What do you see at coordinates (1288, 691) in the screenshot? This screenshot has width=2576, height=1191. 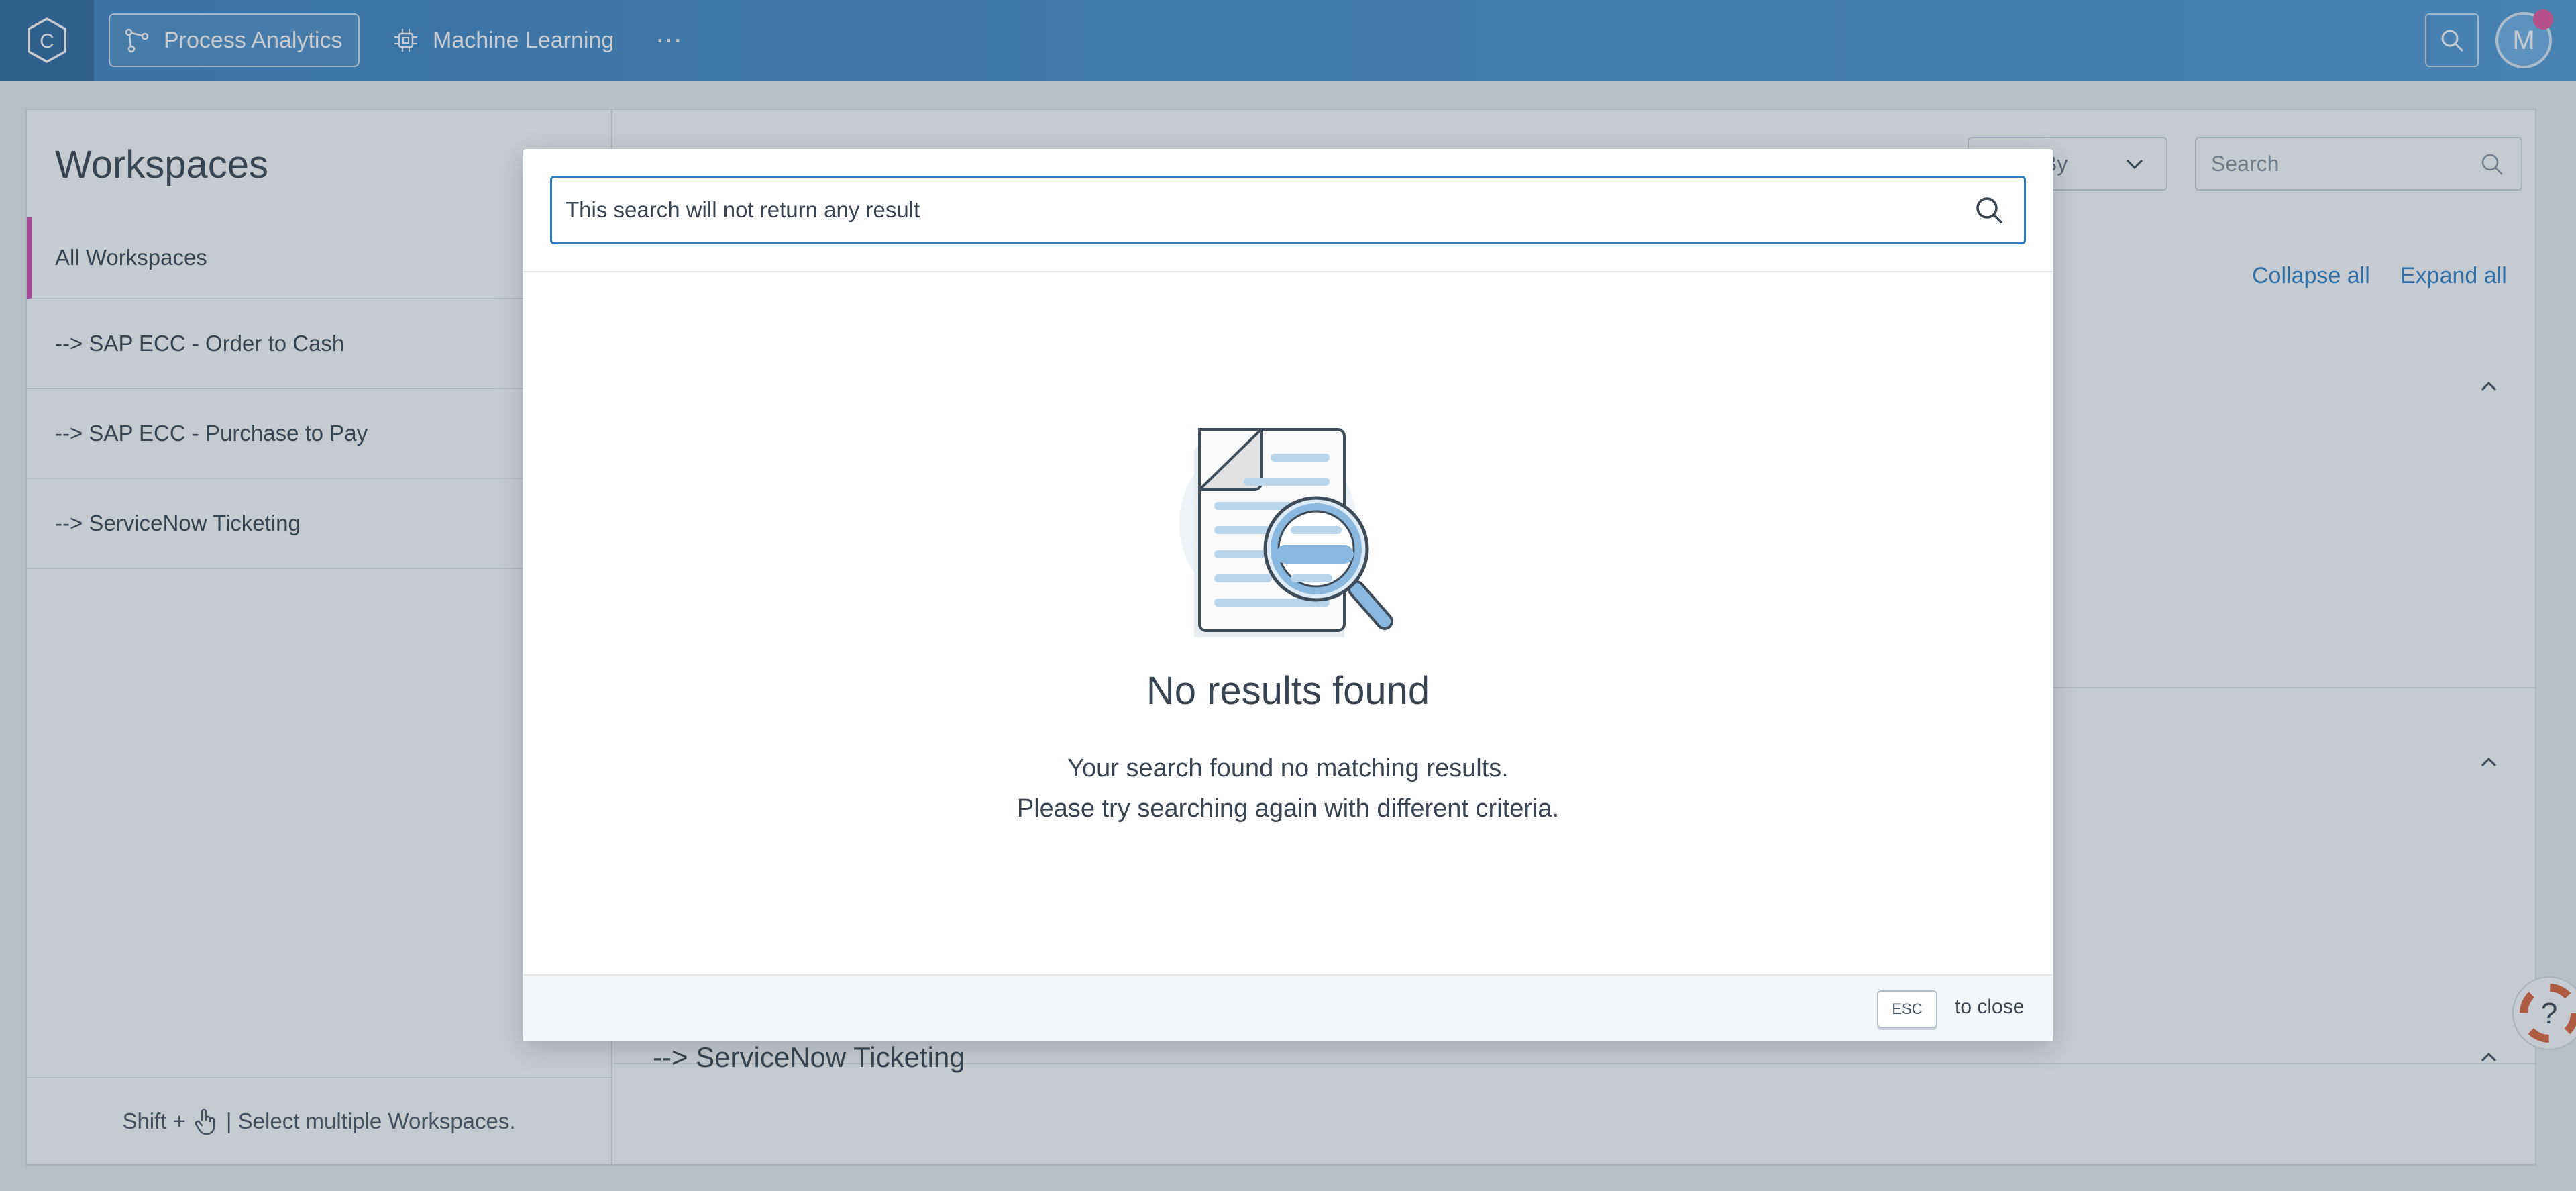 I see `empty-state-title: No results found` at bounding box center [1288, 691].